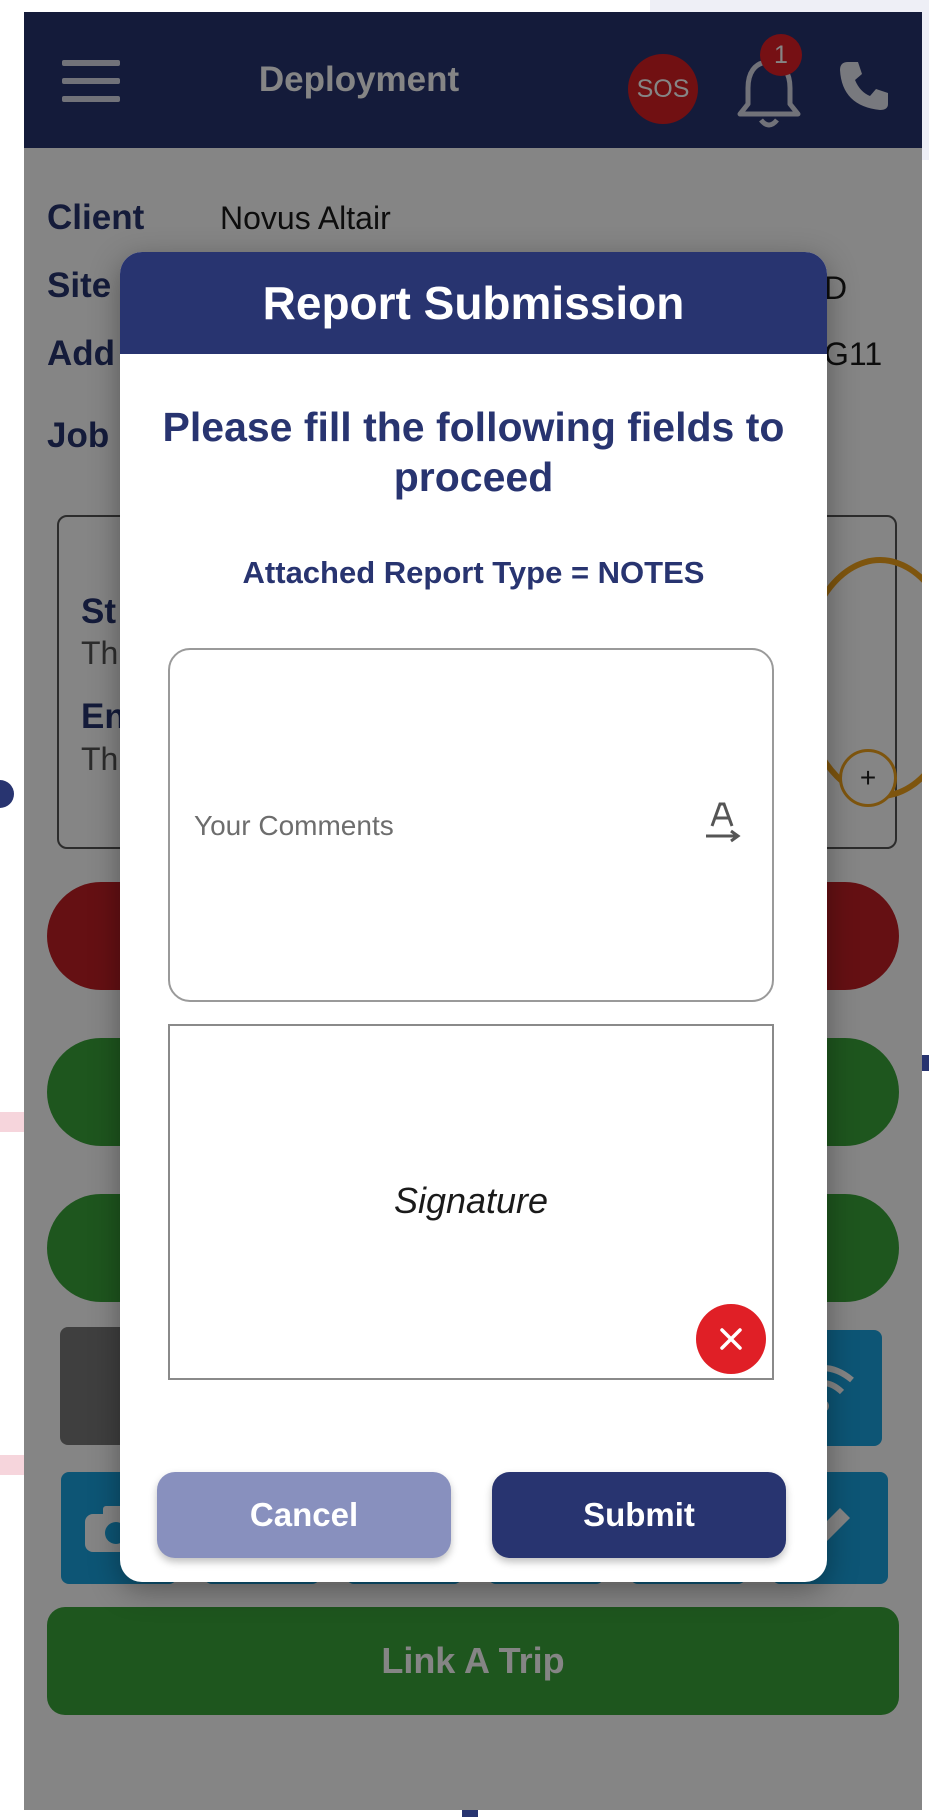 The image size is (929, 1817). I want to click on dialog-title: Report Submission, so click(473, 303).